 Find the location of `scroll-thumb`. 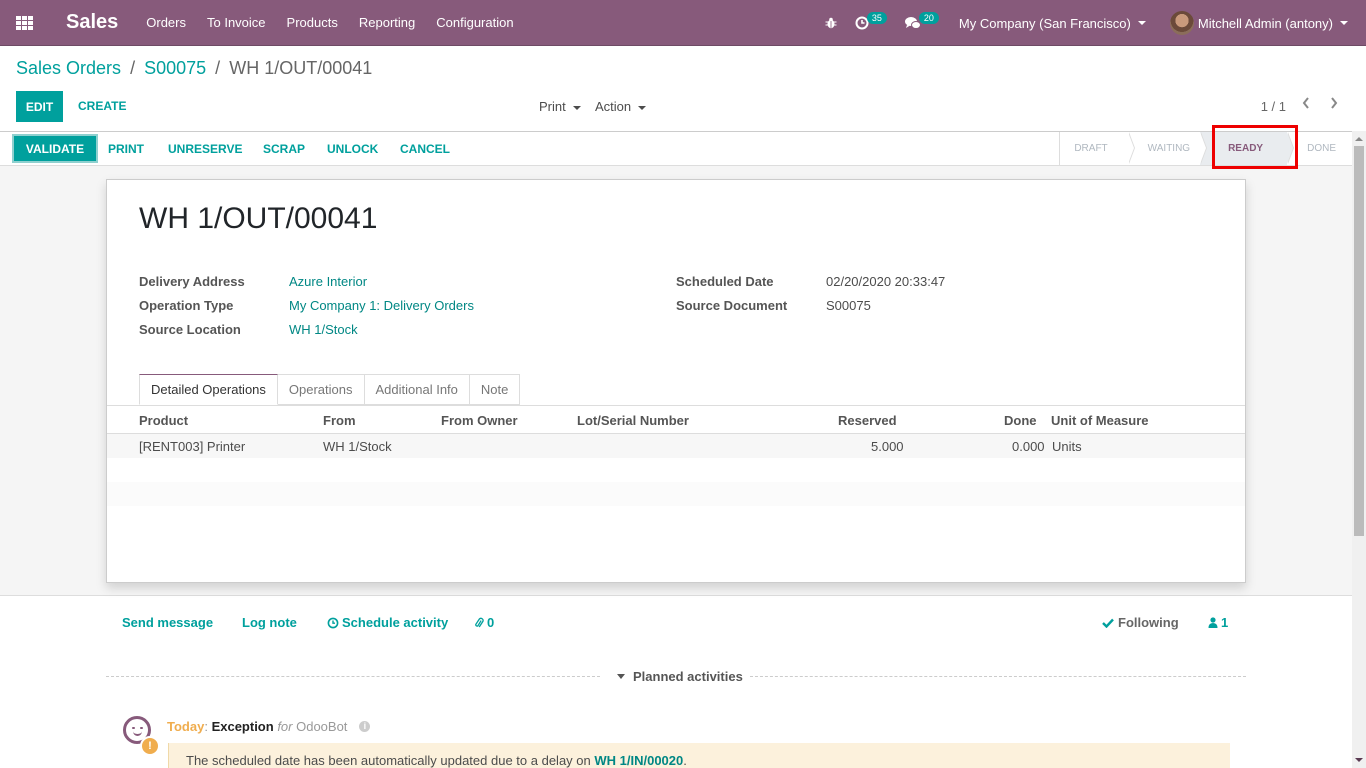

scroll-thumb is located at coordinates (1359, 341).